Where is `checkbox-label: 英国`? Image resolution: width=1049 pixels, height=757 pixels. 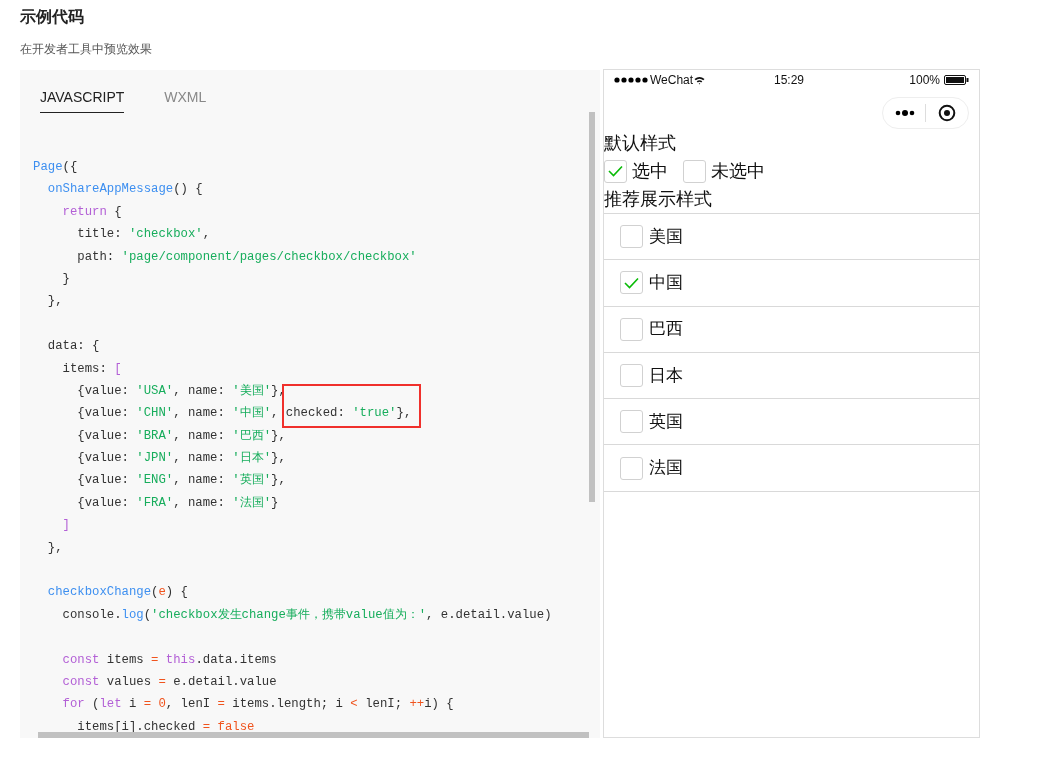
checkbox-label: 英国 is located at coordinates (666, 422).